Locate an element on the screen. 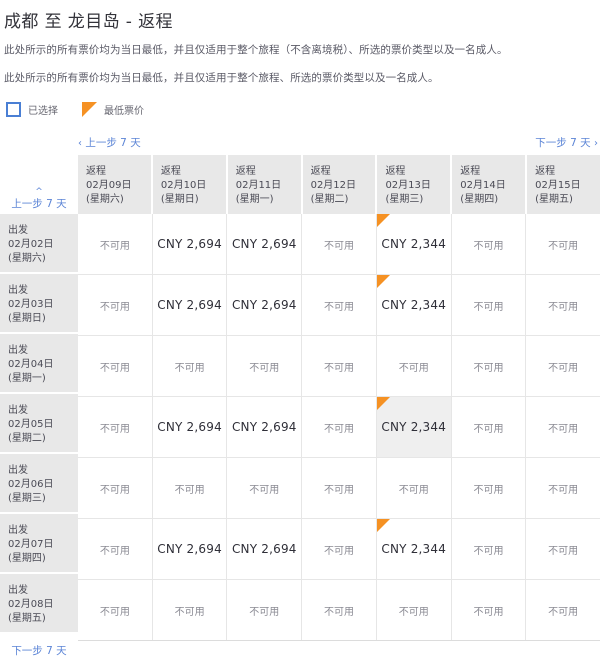 This screenshot has height=658, width=600. return-date-header: 返程 02月13日 (星期三) is located at coordinates (415, 185).